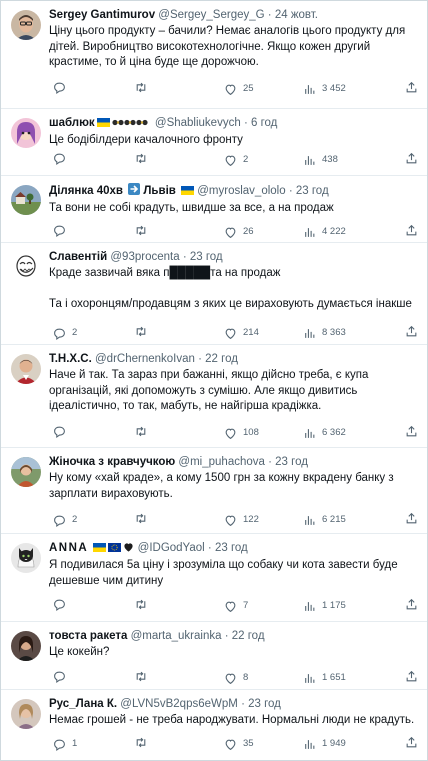  What do you see at coordinates (324, 433) in the screenshot?
I see `views-button: 6 362` at bounding box center [324, 433].